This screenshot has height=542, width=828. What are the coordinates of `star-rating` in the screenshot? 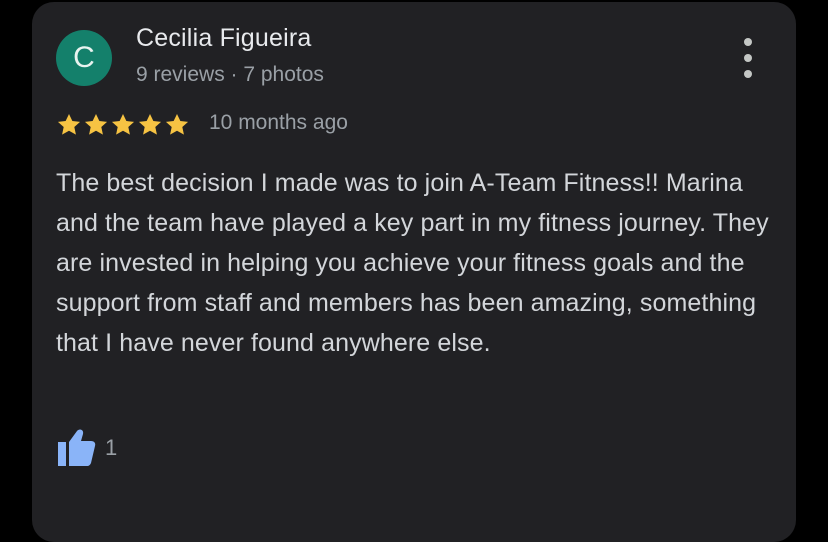 It's located at (123, 125).